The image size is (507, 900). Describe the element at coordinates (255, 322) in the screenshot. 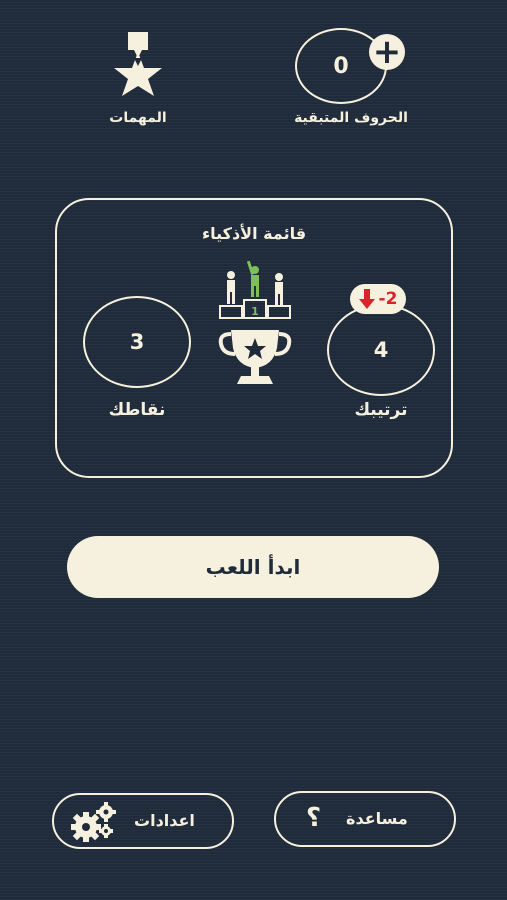

I see `trophy-podium-icon: 1` at that location.